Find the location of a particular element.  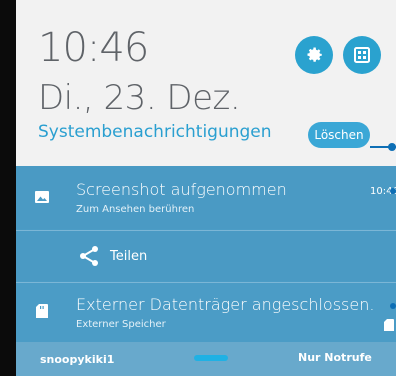

notification-title: Screenshot aufgenommen is located at coordinates (181, 189).